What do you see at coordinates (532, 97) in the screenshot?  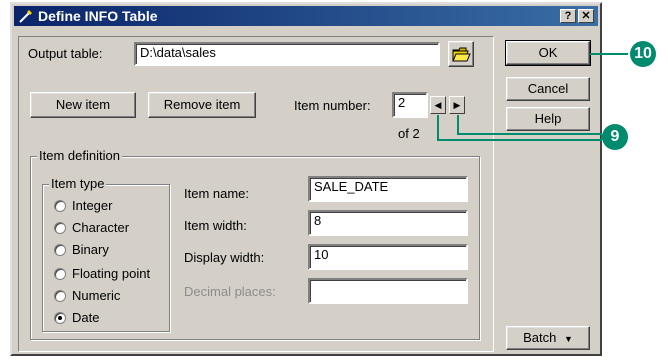 I see `callout-lines` at bounding box center [532, 97].